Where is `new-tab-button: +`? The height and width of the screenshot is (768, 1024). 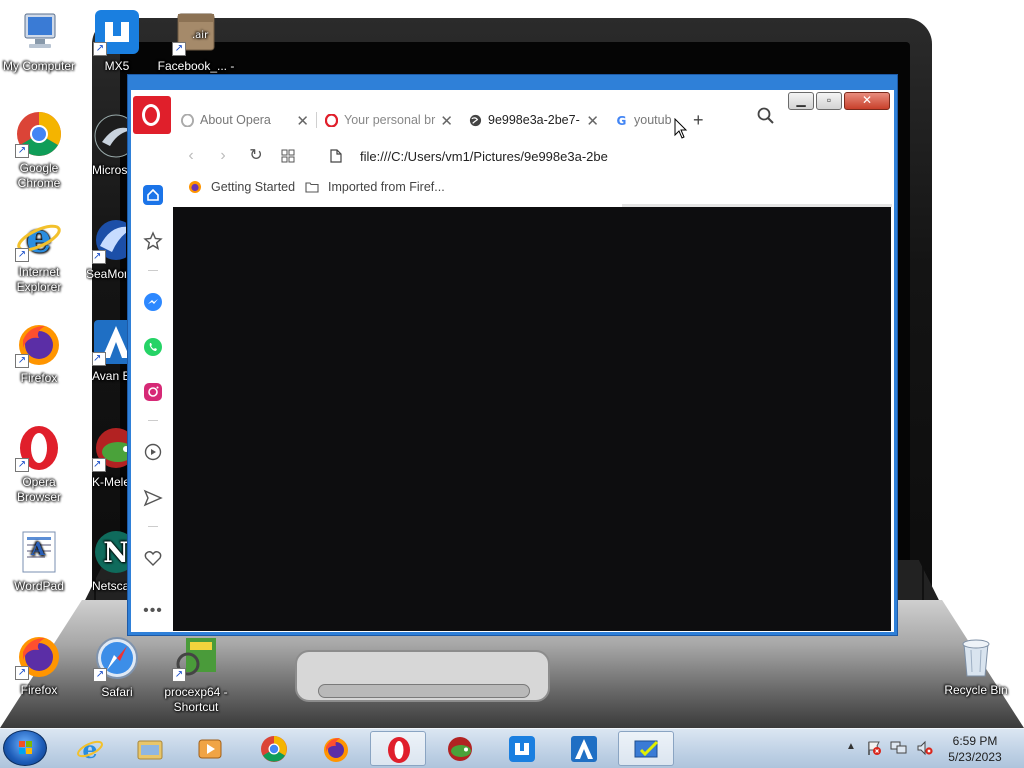 new-tab-button: + is located at coordinates (700, 120).